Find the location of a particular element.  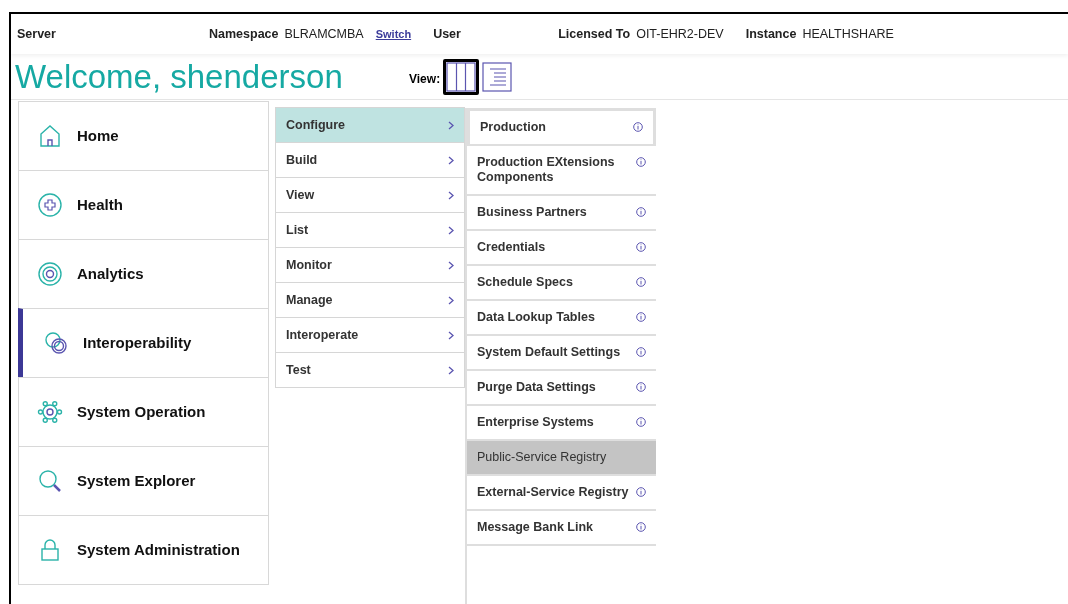

switch-link: Switch is located at coordinates (393, 34).